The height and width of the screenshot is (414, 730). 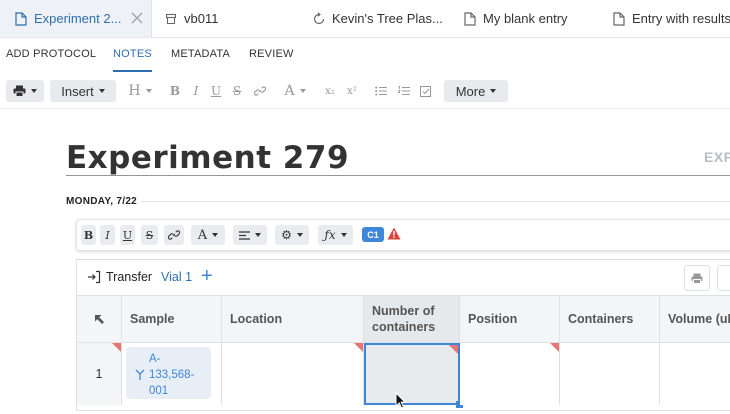 I want to click on cell-number-of-containers-selected, so click(x=413, y=375).